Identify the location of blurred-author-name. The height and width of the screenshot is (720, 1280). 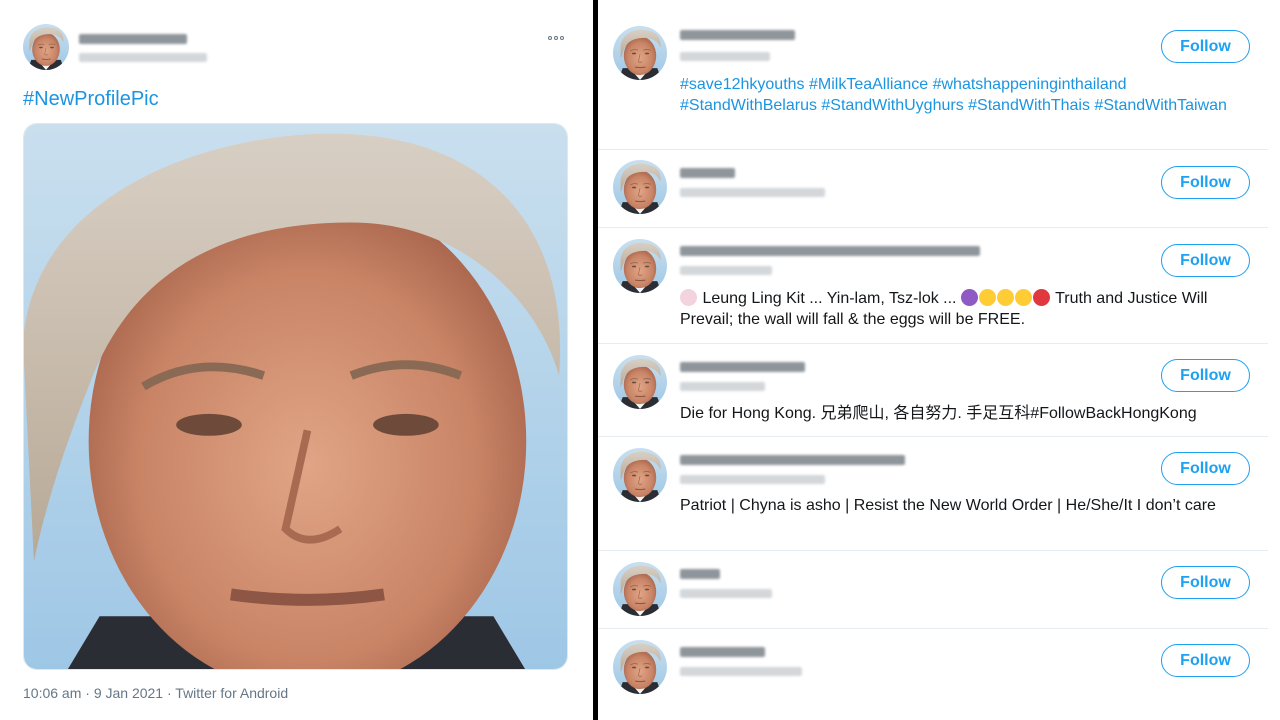
(133, 39).